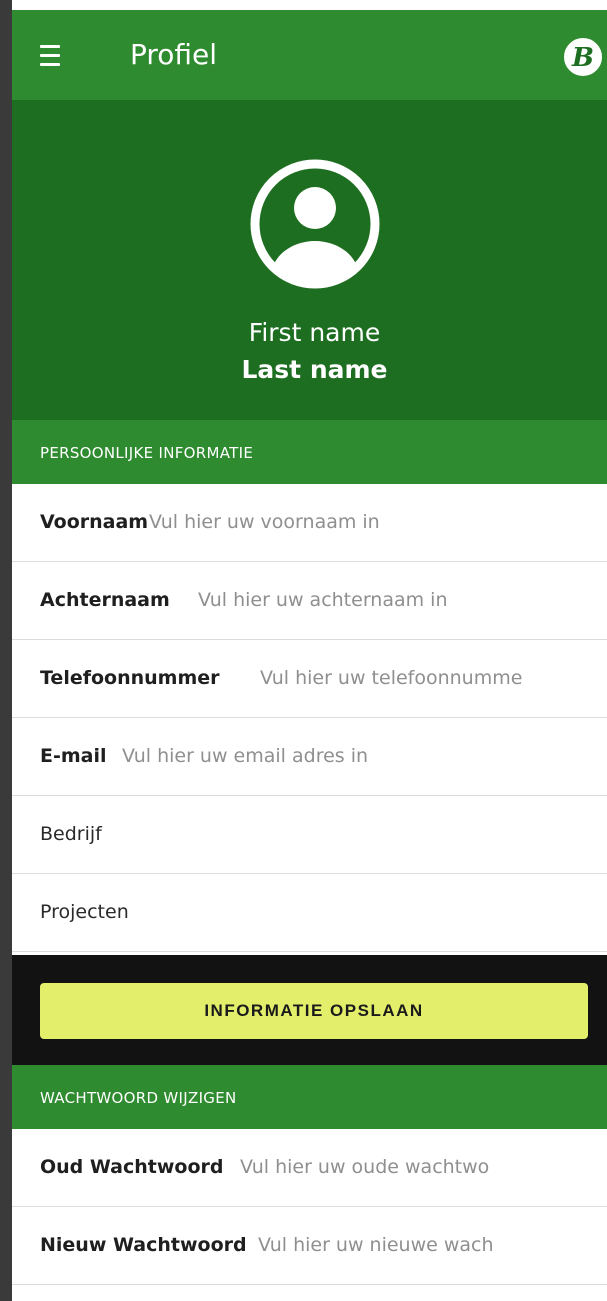 This screenshot has height=1301, width=607. Describe the element at coordinates (264, 522) in the screenshot. I see `field-placeholder: Vul hier uw voornaam in` at that location.